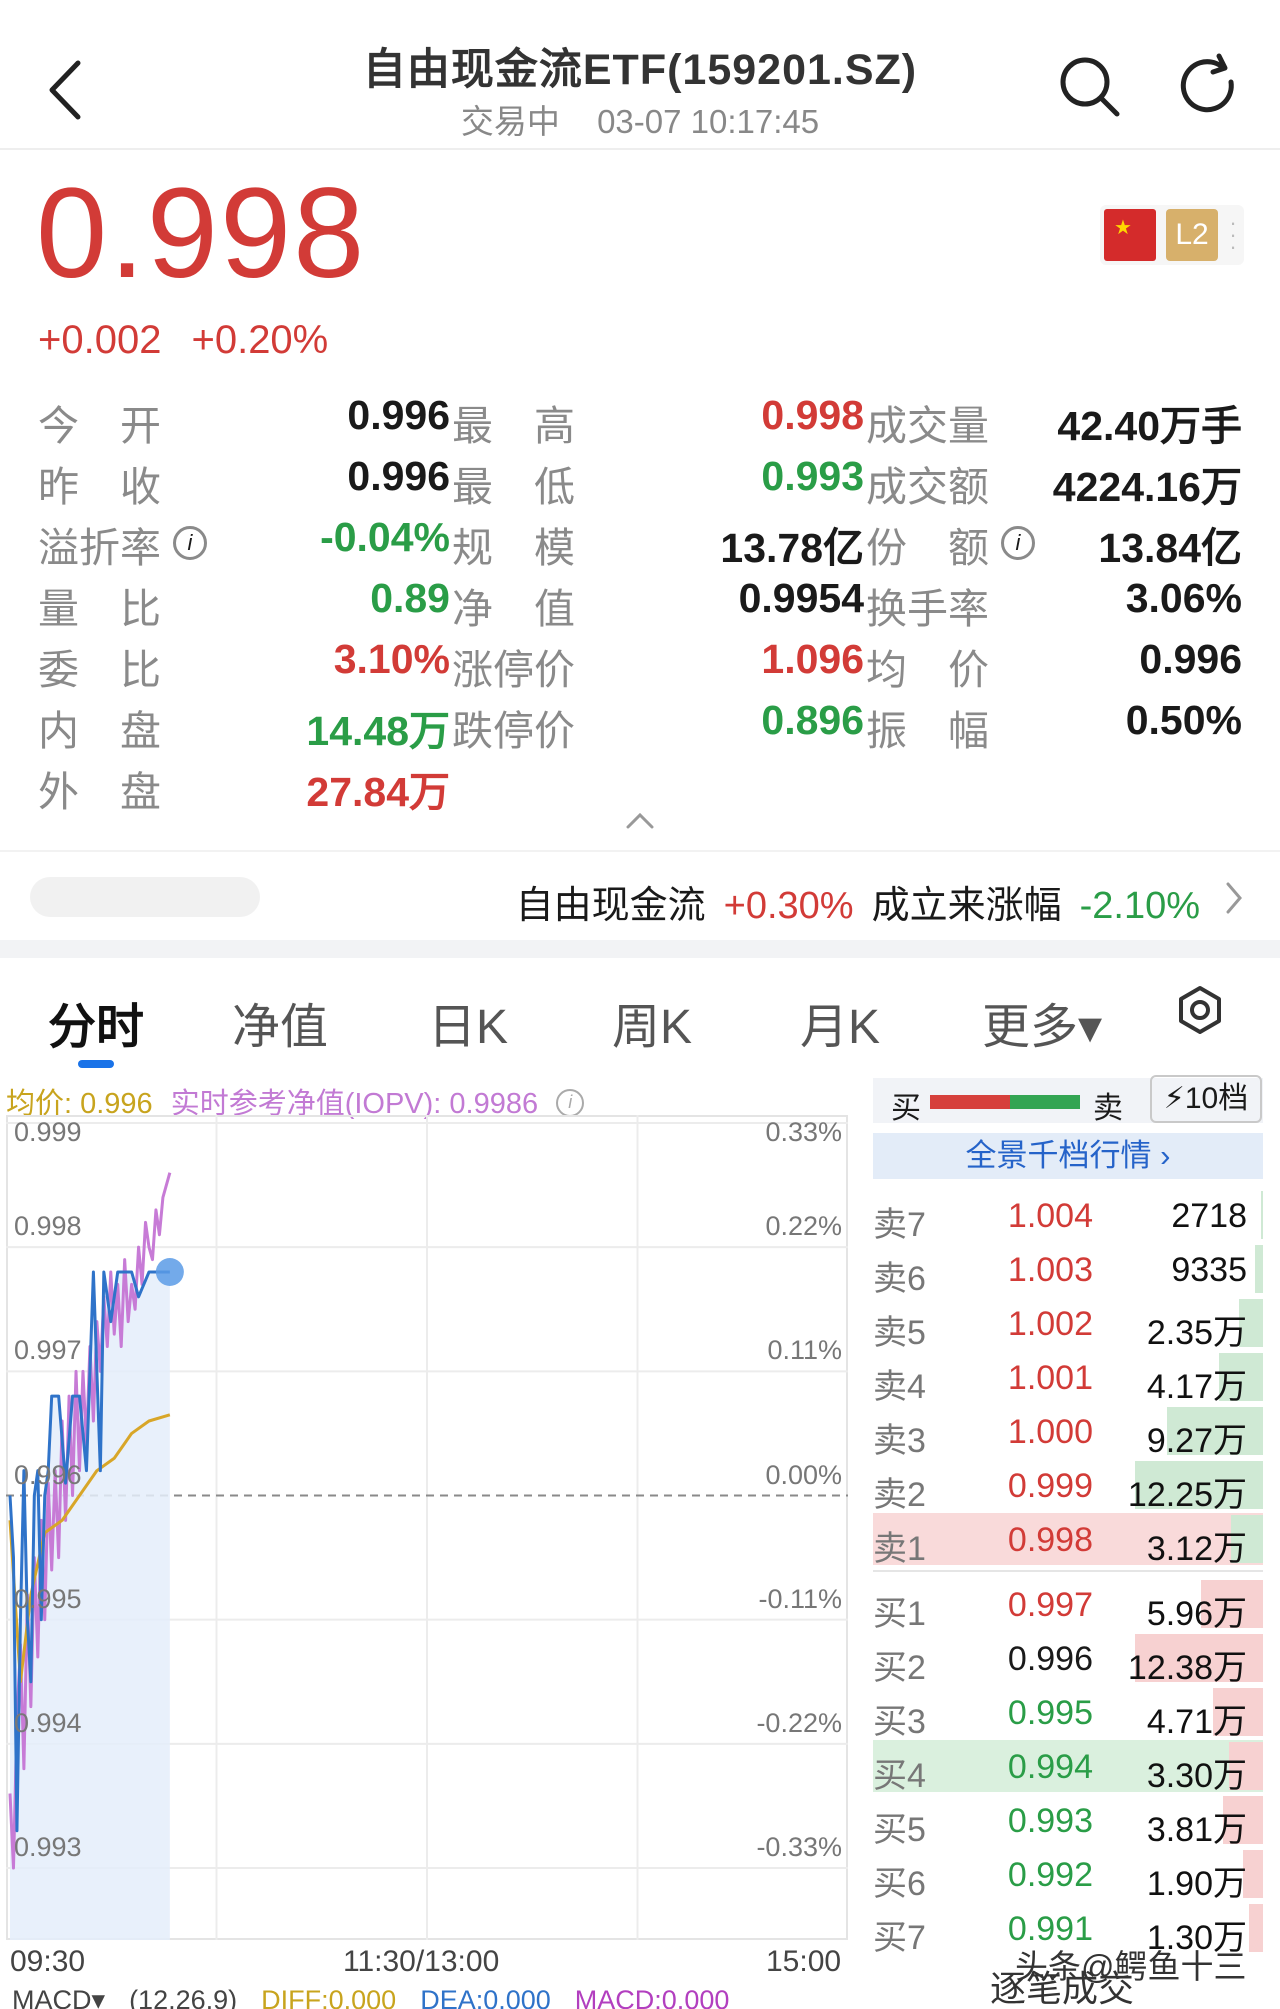 The height and width of the screenshot is (2009, 1280). I want to click on index-change: +0.30%, so click(788, 906).